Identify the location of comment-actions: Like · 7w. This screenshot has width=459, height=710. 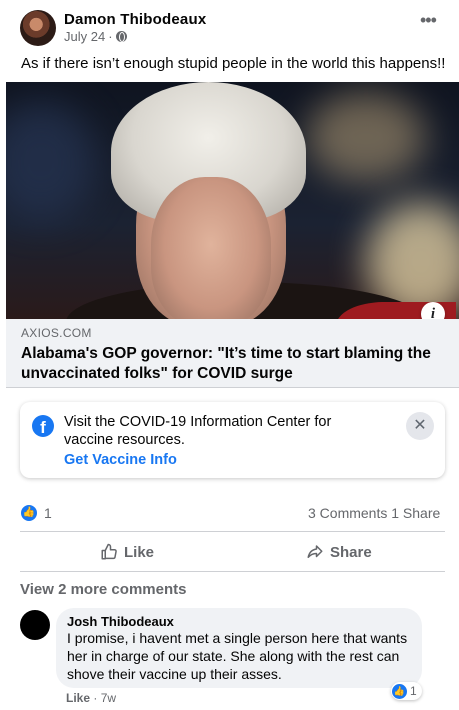
(91, 698).